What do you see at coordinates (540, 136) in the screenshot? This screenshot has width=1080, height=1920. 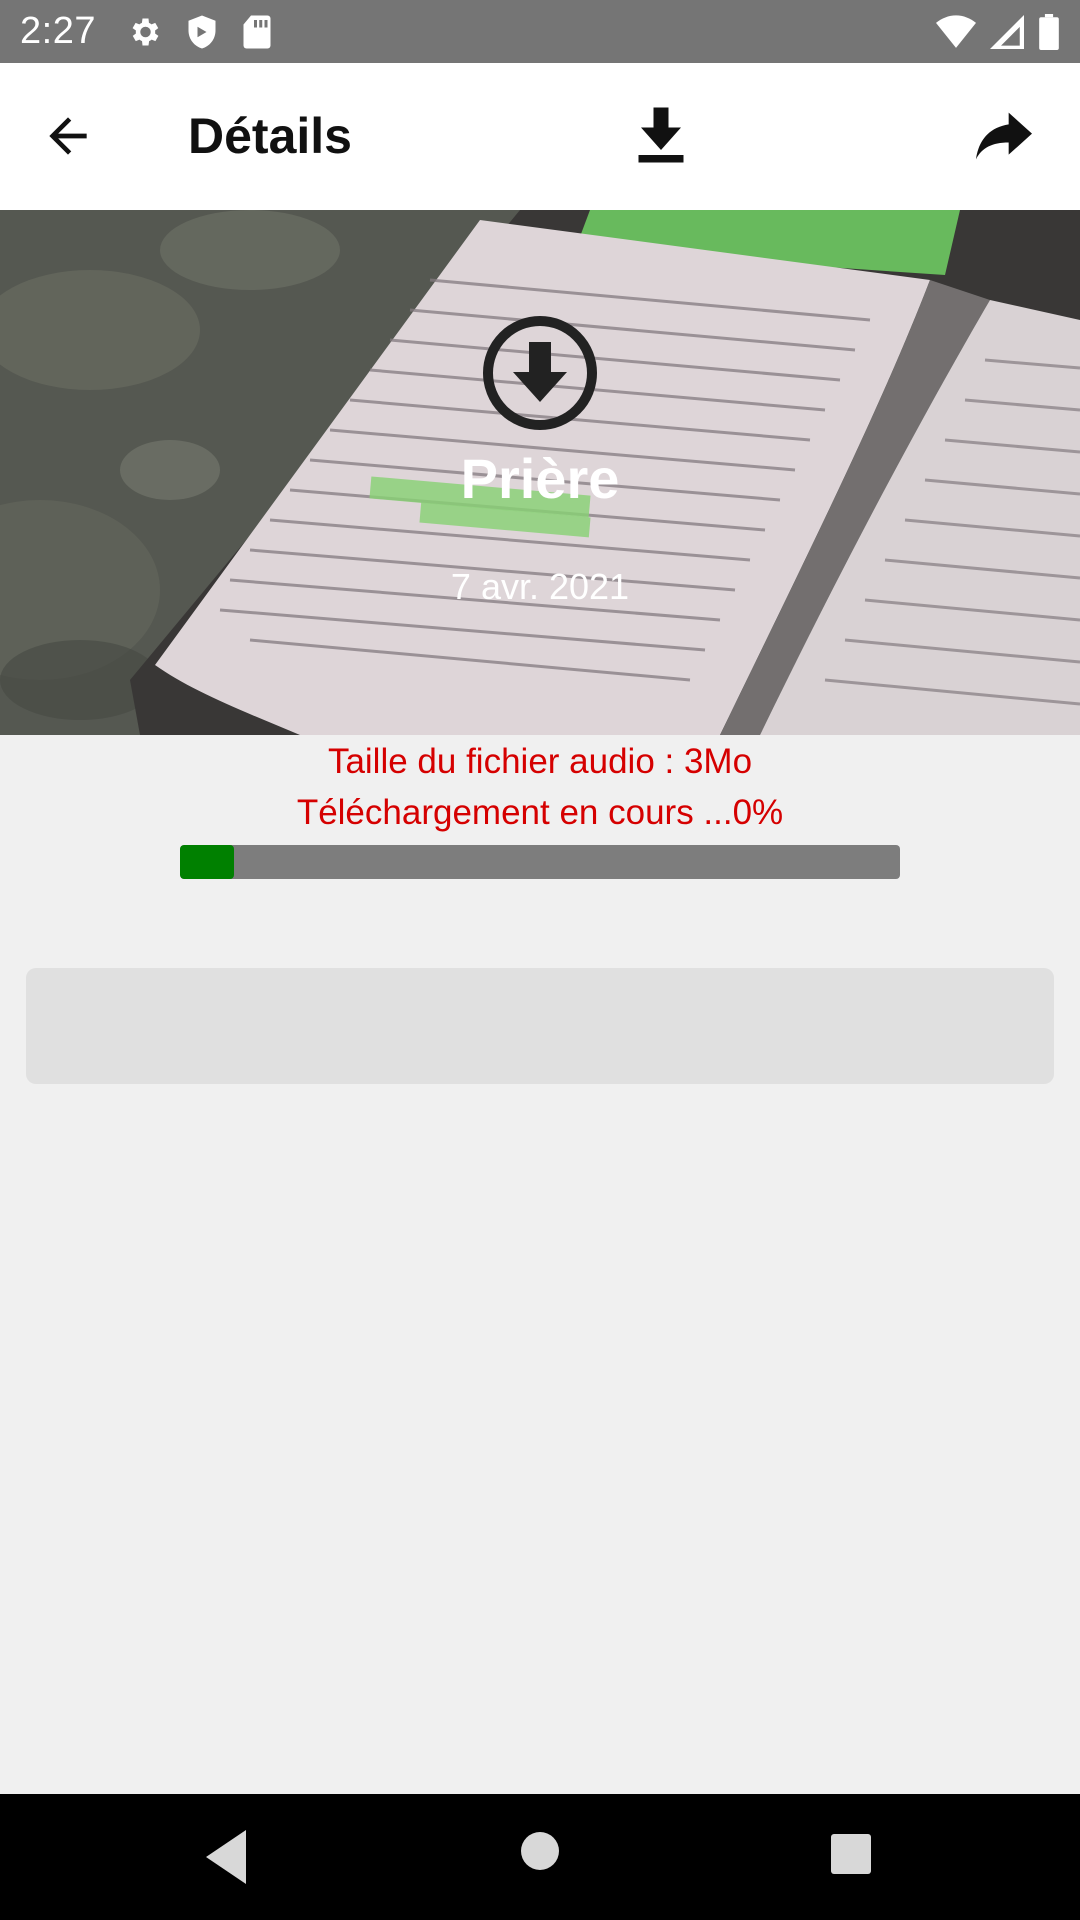 I see `app-bar: Détails` at bounding box center [540, 136].